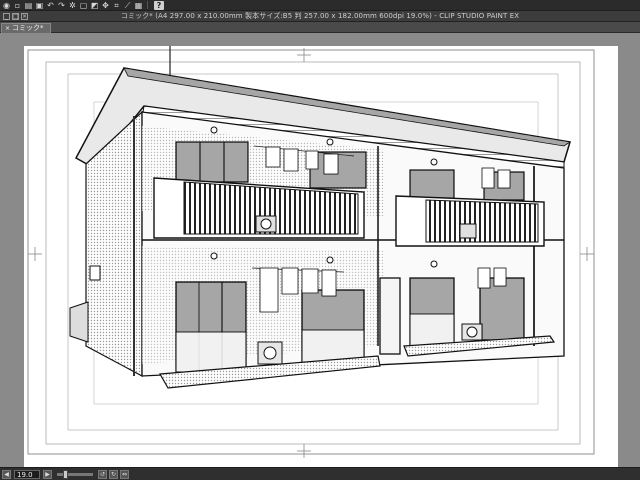 The height and width of the screenshot is (480, 640). I want to click on status-bar: ◀ 19.0 ▶ ↺ ↻ ⇔, so click(320, 473).